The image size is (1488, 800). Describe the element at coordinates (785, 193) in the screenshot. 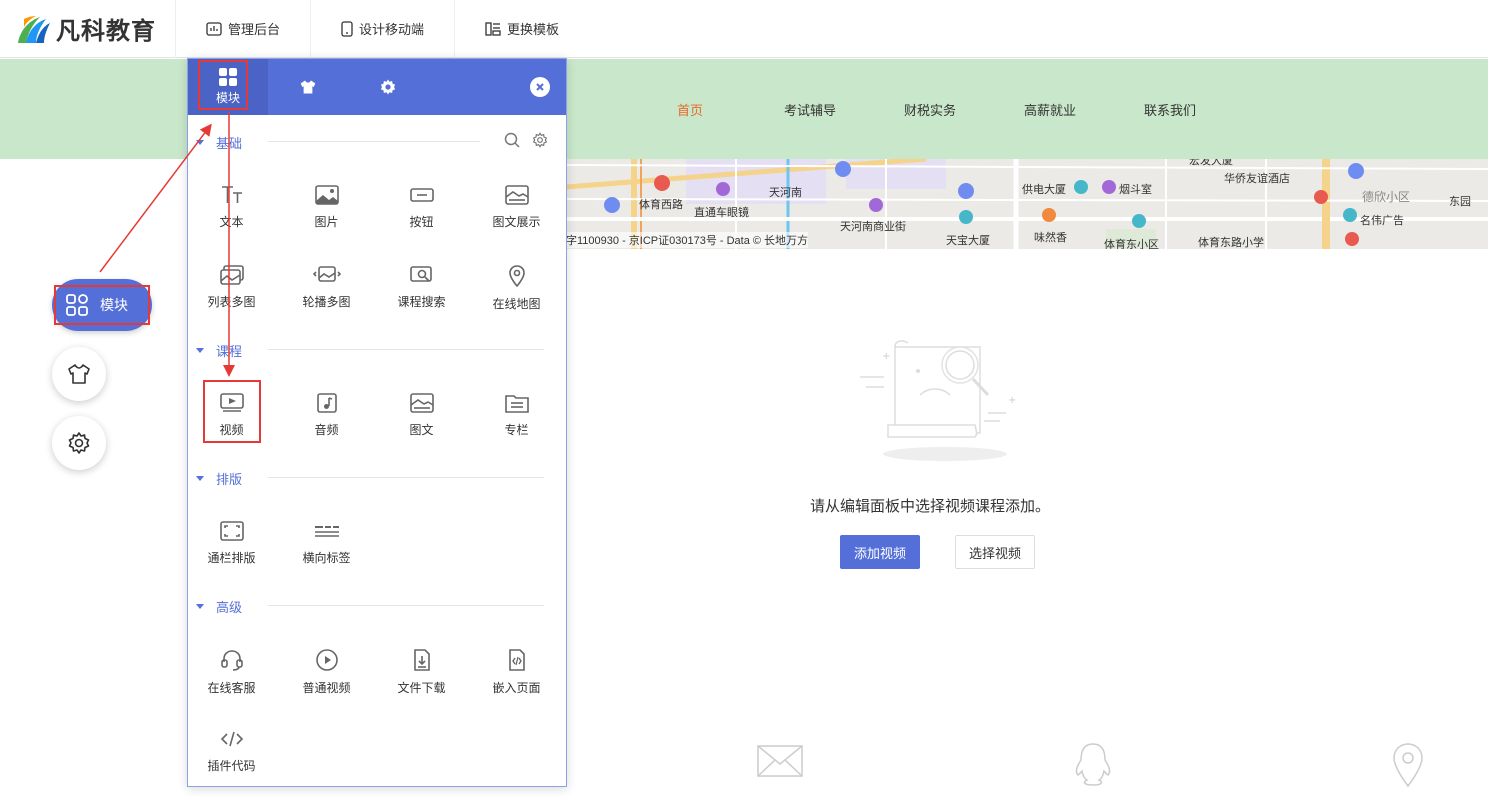

I see `map-label-tianhenan: 天河南` at that location.